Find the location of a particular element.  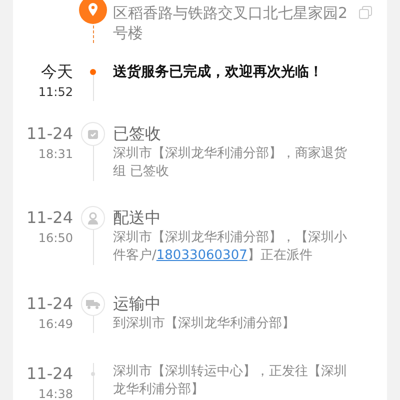

person-icon is located at coordinates (93, 218).